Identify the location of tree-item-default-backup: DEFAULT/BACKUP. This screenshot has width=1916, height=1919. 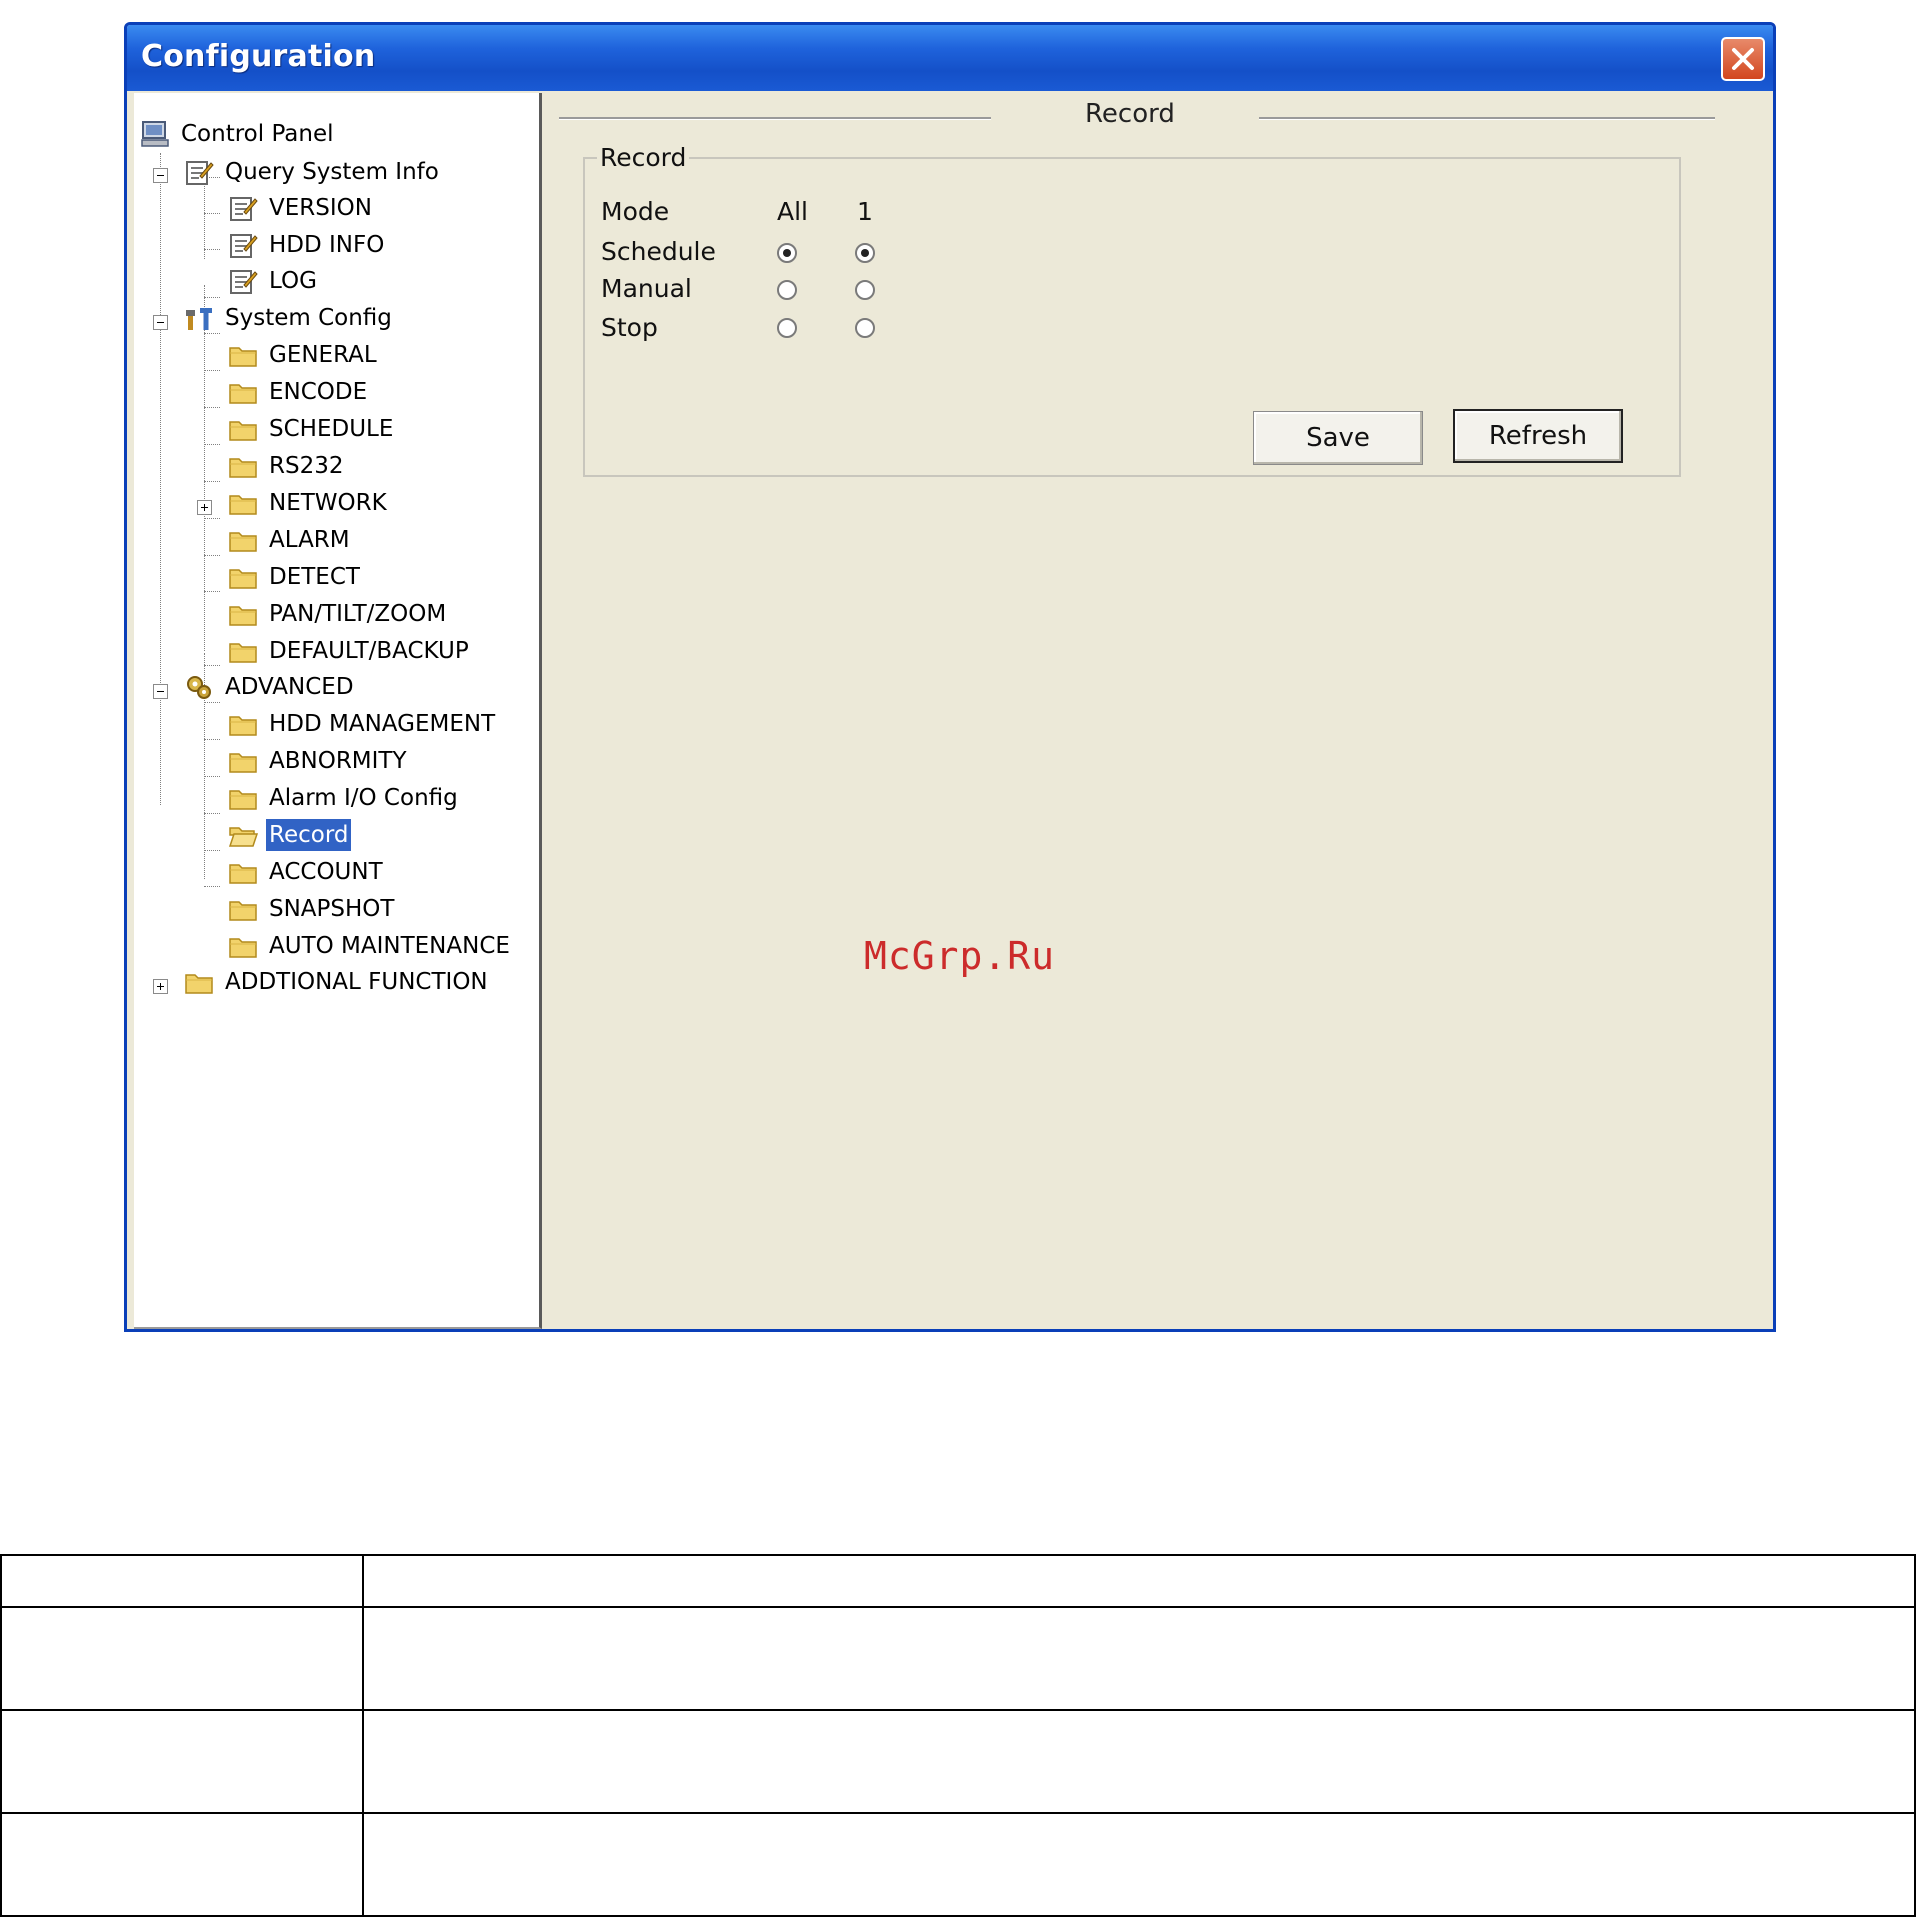
(350, 651).